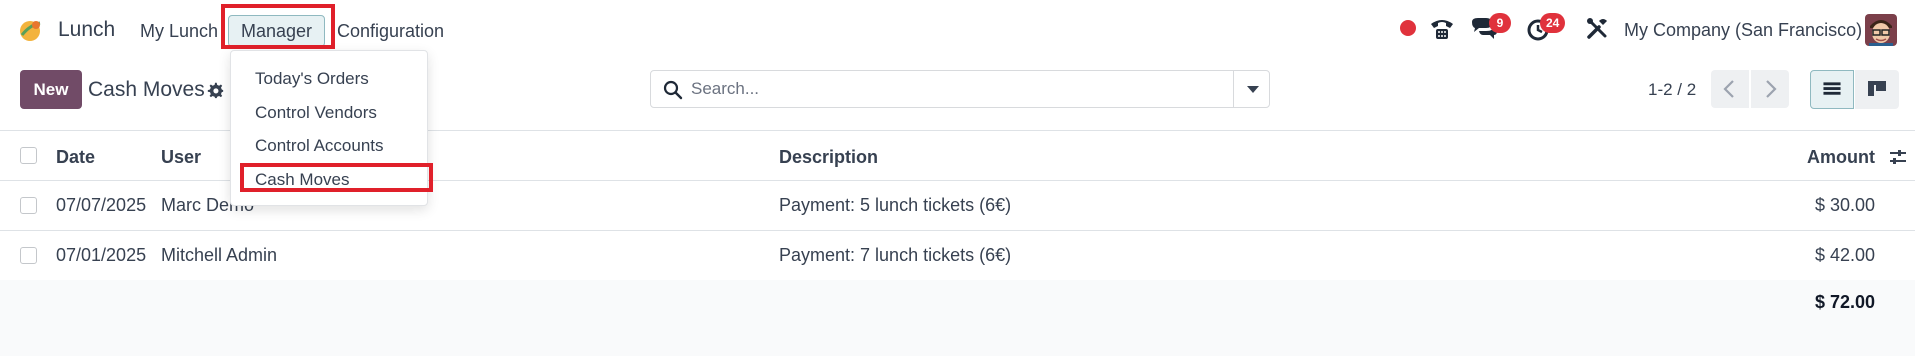  I want to click on search-icon, so click(673, 90).